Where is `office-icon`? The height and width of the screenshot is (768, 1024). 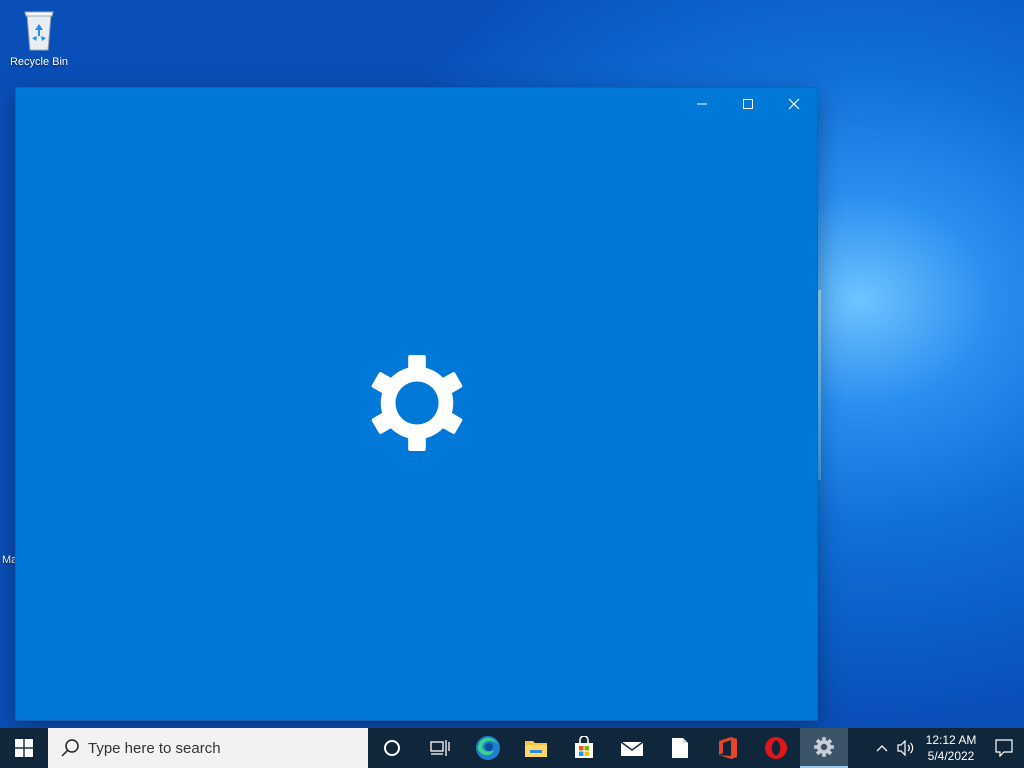
office-icon is located at coordinates (728, 748).